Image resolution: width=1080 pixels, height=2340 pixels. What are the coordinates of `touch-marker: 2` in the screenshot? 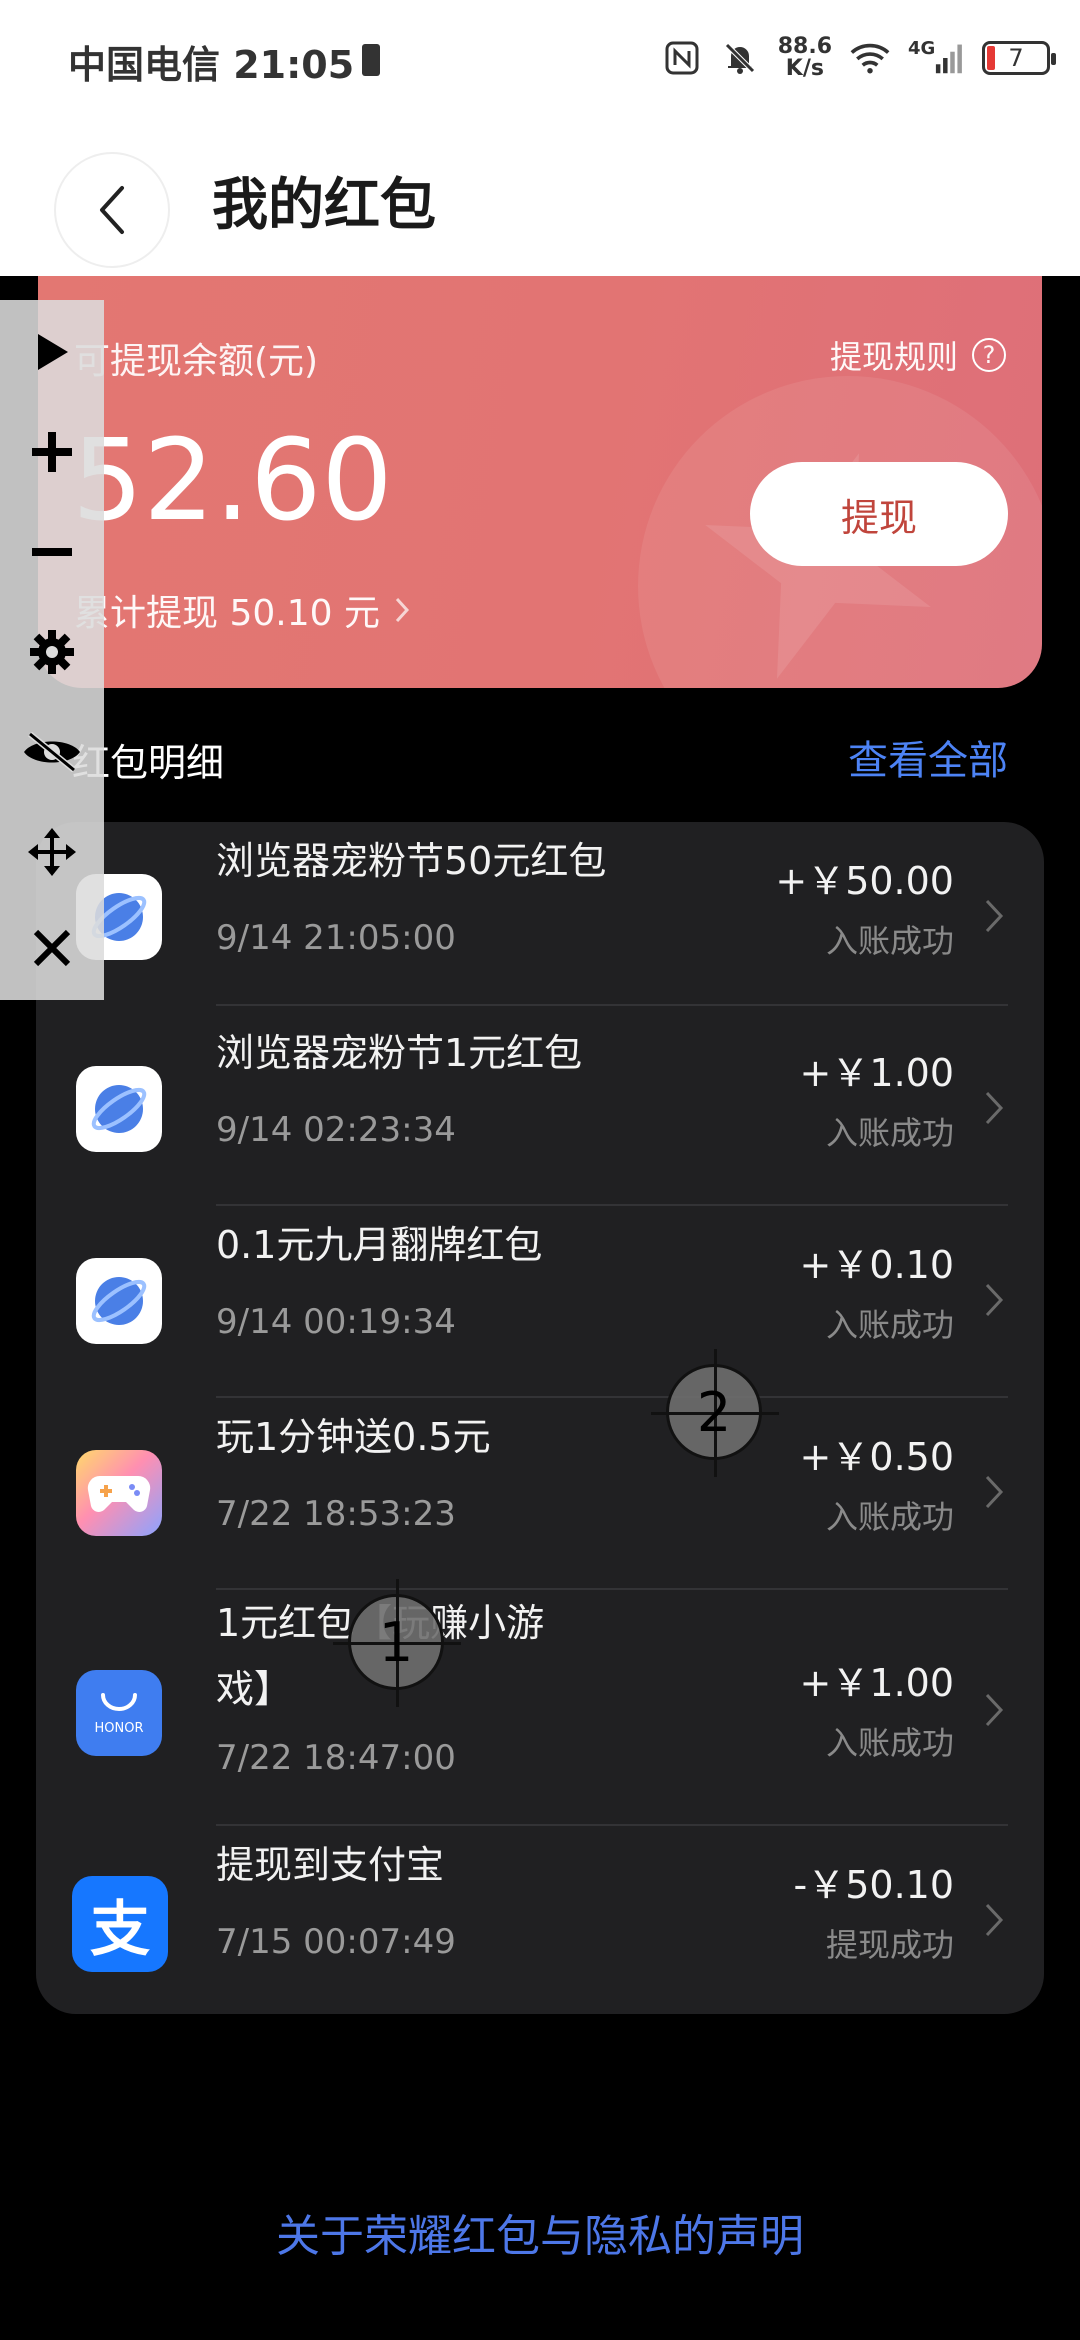 It's located at (715, 1413).